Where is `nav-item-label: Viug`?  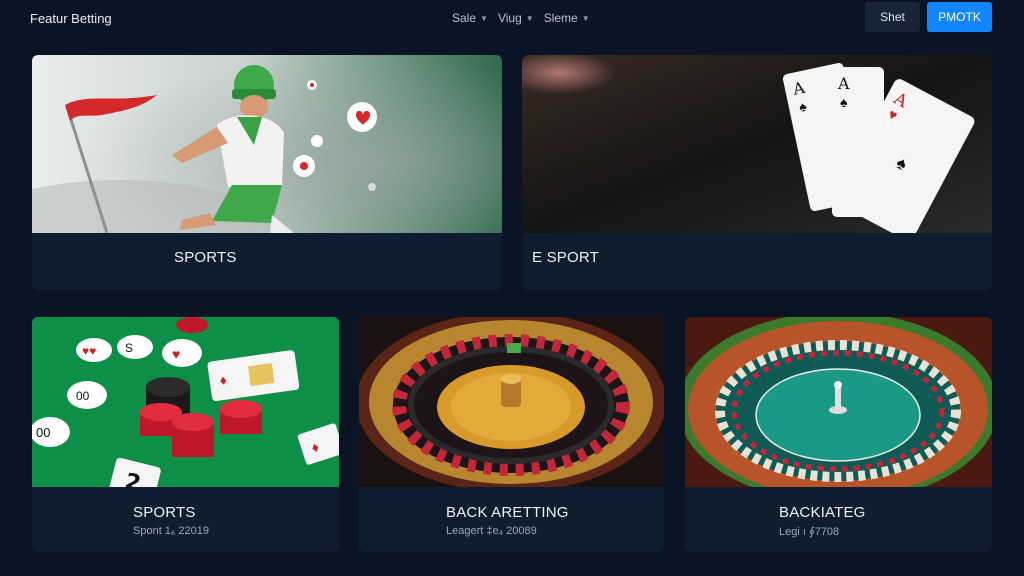 nav-item-label: Viug is located at coordinates (509, 18).